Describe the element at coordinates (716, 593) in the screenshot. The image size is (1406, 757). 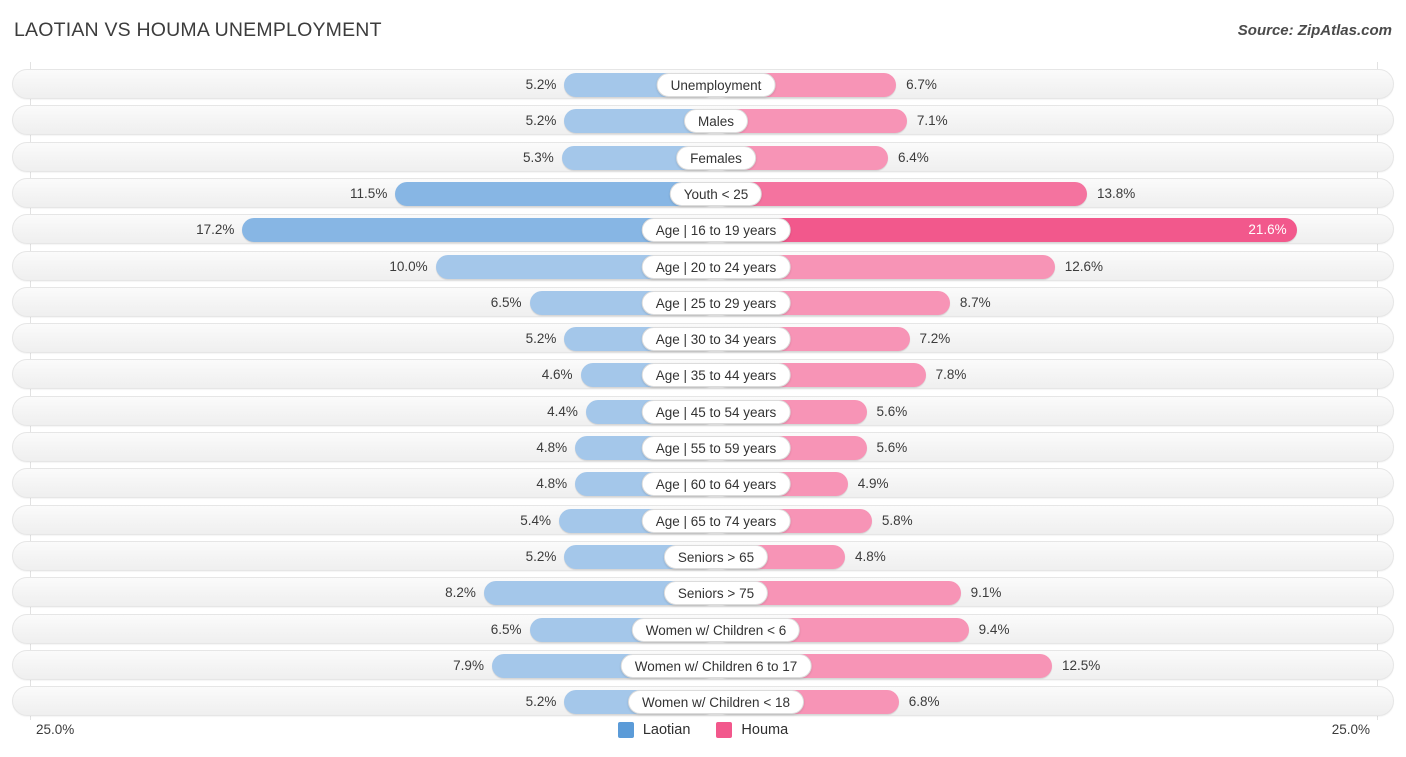
I see `category-label: Seniors > 75` at that location.